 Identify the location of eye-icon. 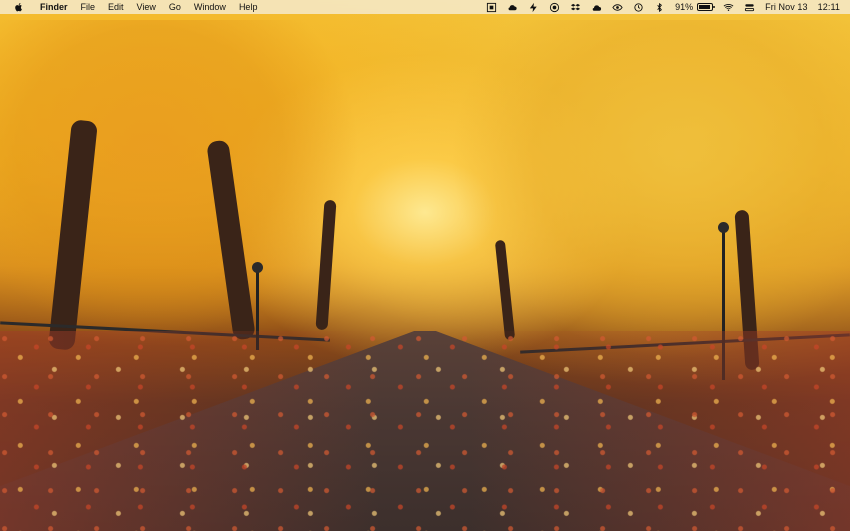
(617, 7).